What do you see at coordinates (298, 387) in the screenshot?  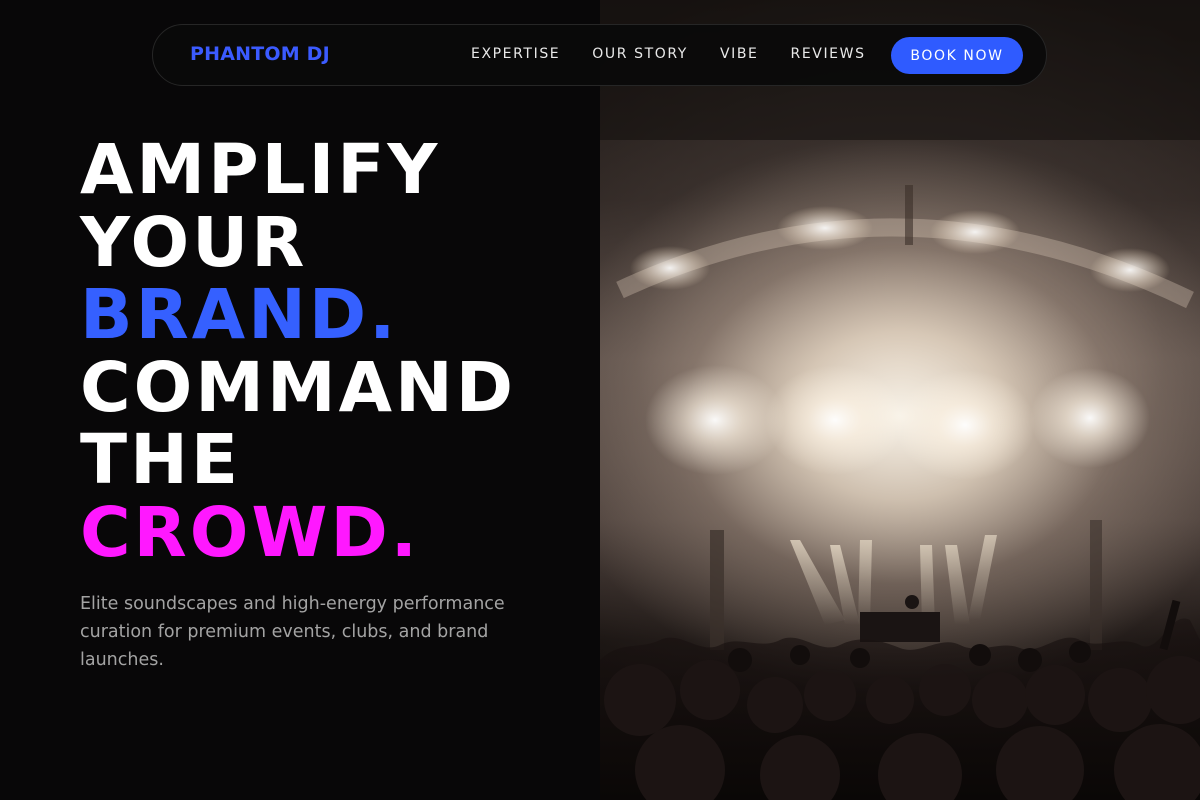 I see `headline-line-4: COMMAND` at bounding box center [298, 387].